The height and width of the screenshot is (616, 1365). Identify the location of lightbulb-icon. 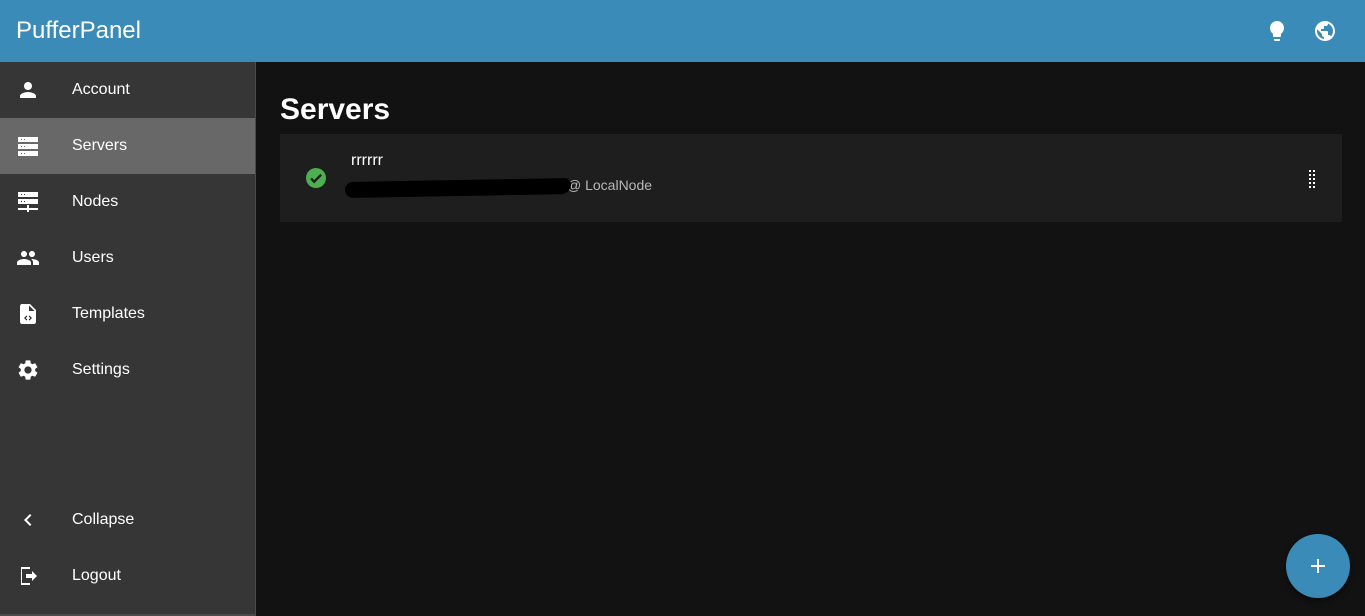
(1277, 31).